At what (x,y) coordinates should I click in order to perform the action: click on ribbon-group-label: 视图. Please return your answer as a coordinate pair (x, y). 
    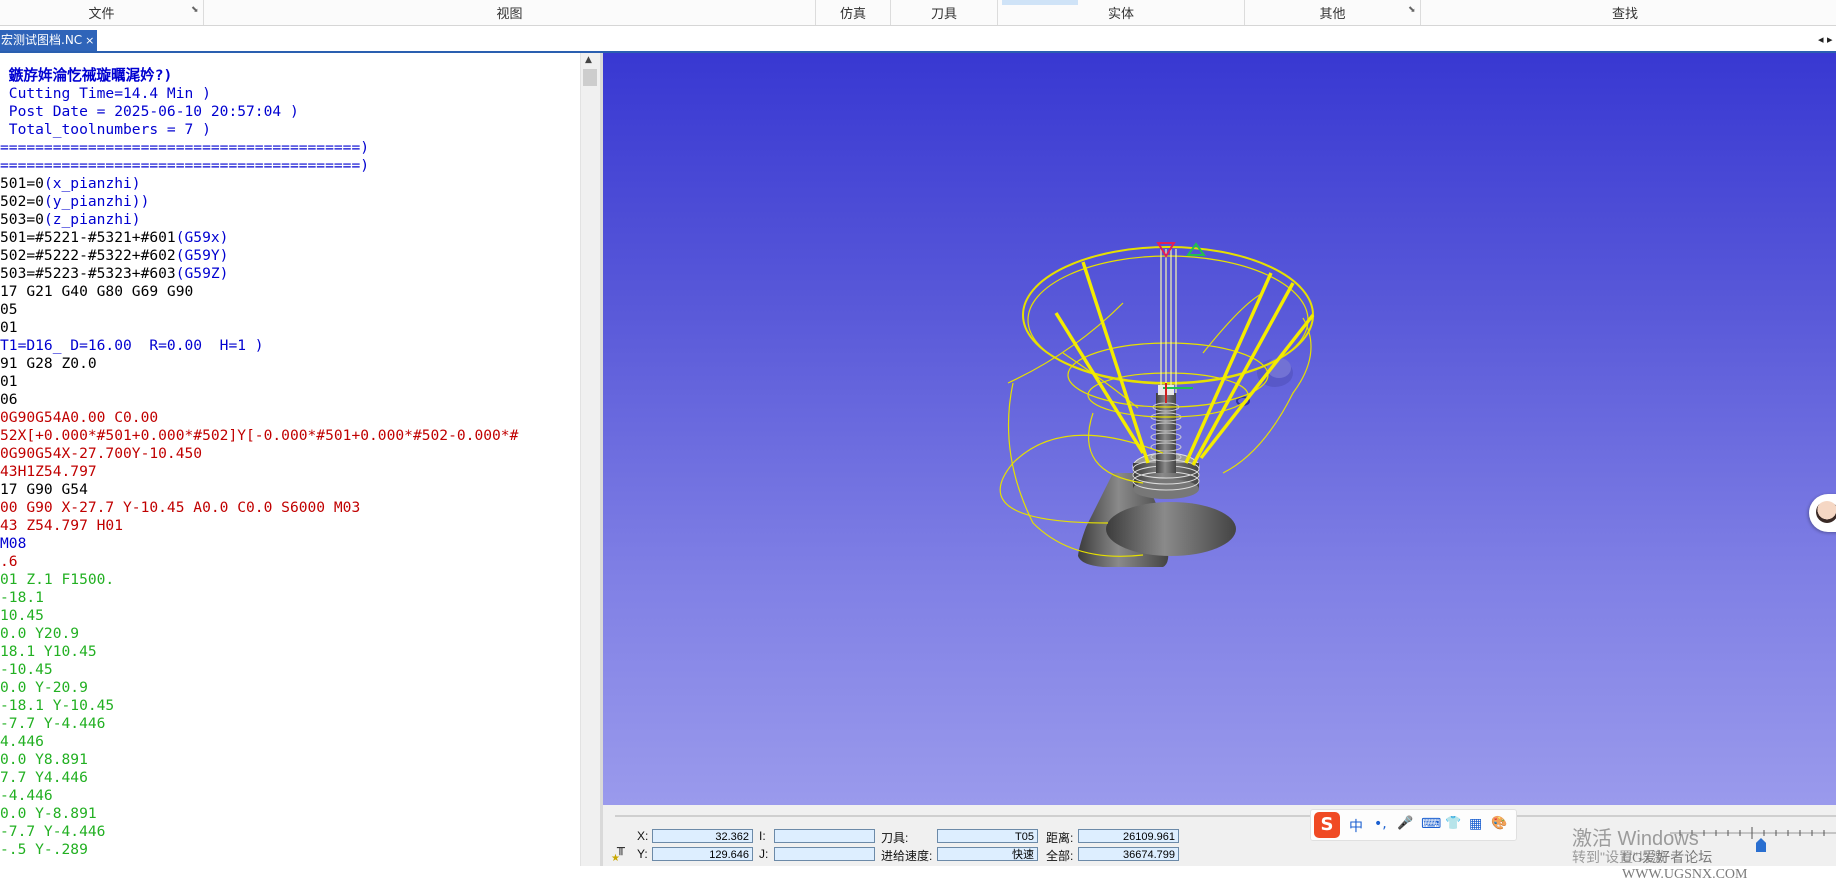
    Looking at the image, I should click on (509, 14).